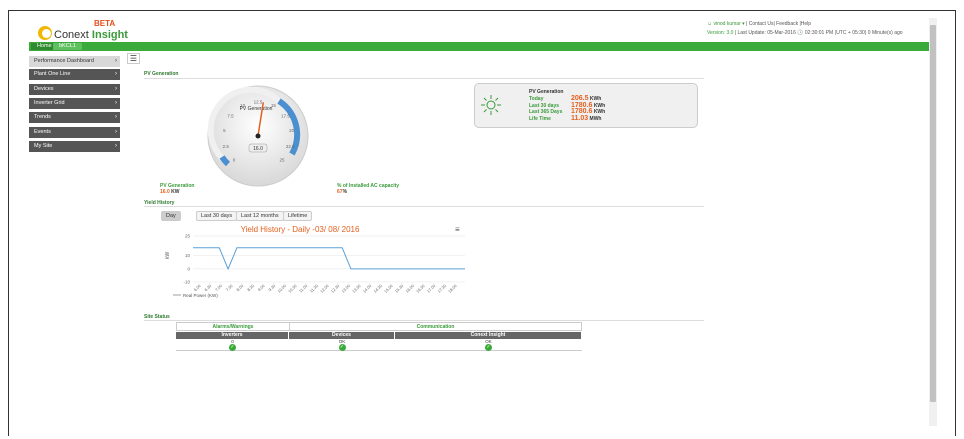 Image resolution: width=964 pixels, height=439 pixels. I want to click on tab-last-30-days: Last 30 days, so click(217, 216).